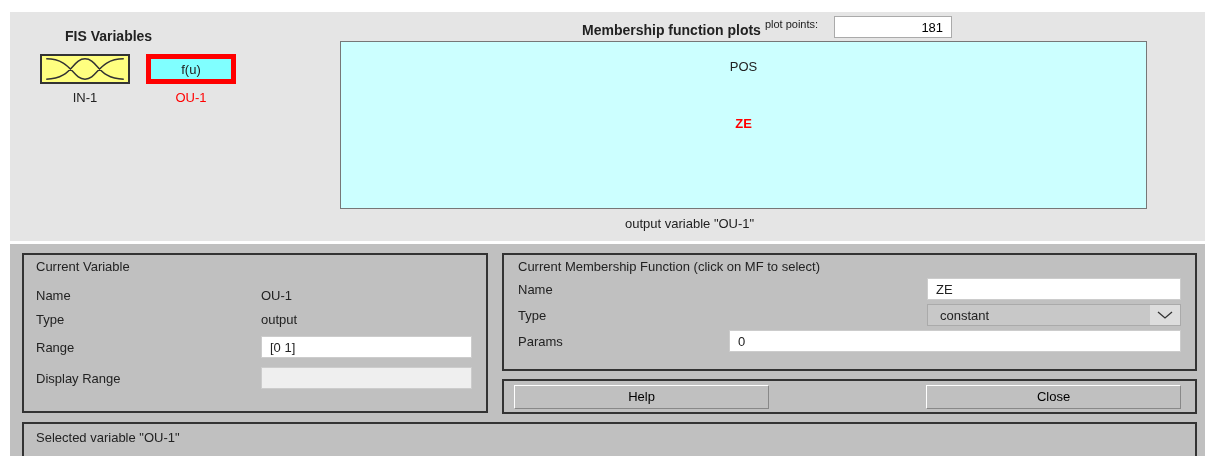 This screenshot has width=1205, height=456. Describe the element at coordinates (955, 341) in the screenshot. I see `mf-params-field: 0` at that location.